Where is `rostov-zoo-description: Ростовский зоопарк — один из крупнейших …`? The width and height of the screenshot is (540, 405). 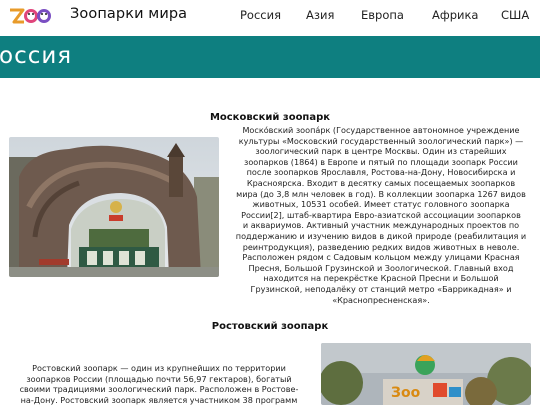 rostov-zoo-description: Ростовский зоопарк — один из крупнейших … is located at coordinates (159, 384).